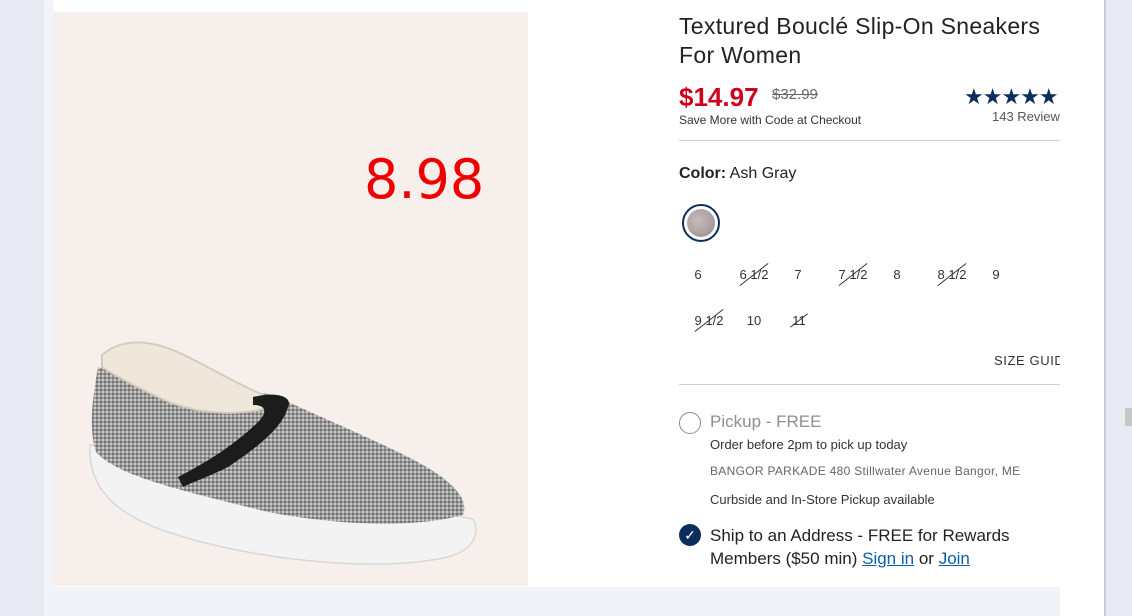 The width and height of the screenshot is (1132, 616). I want to click on size-option-11: 11, so click(799, 321).